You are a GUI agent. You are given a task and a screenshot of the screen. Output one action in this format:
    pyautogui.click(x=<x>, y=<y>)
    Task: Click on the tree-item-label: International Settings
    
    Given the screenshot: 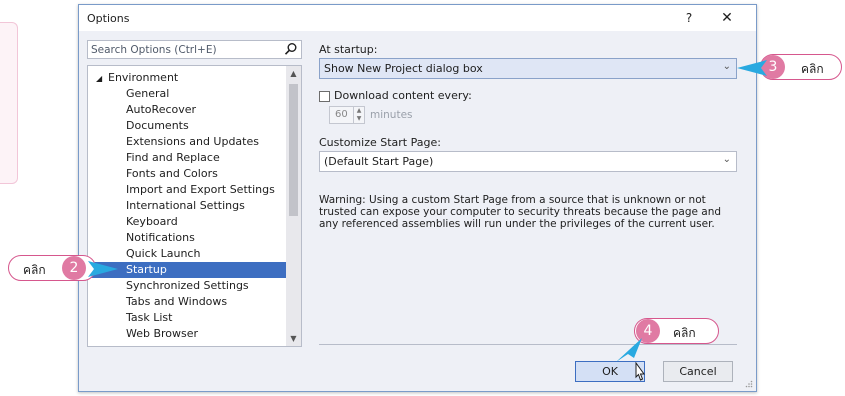 What is the action you would take?
    pyautogui.click(x=185, y=205)
    